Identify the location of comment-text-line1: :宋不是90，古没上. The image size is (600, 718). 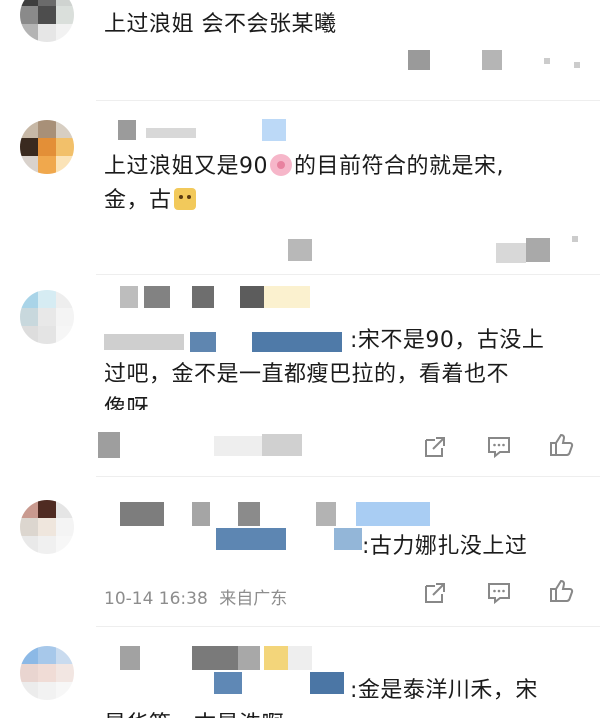
(447, 340).